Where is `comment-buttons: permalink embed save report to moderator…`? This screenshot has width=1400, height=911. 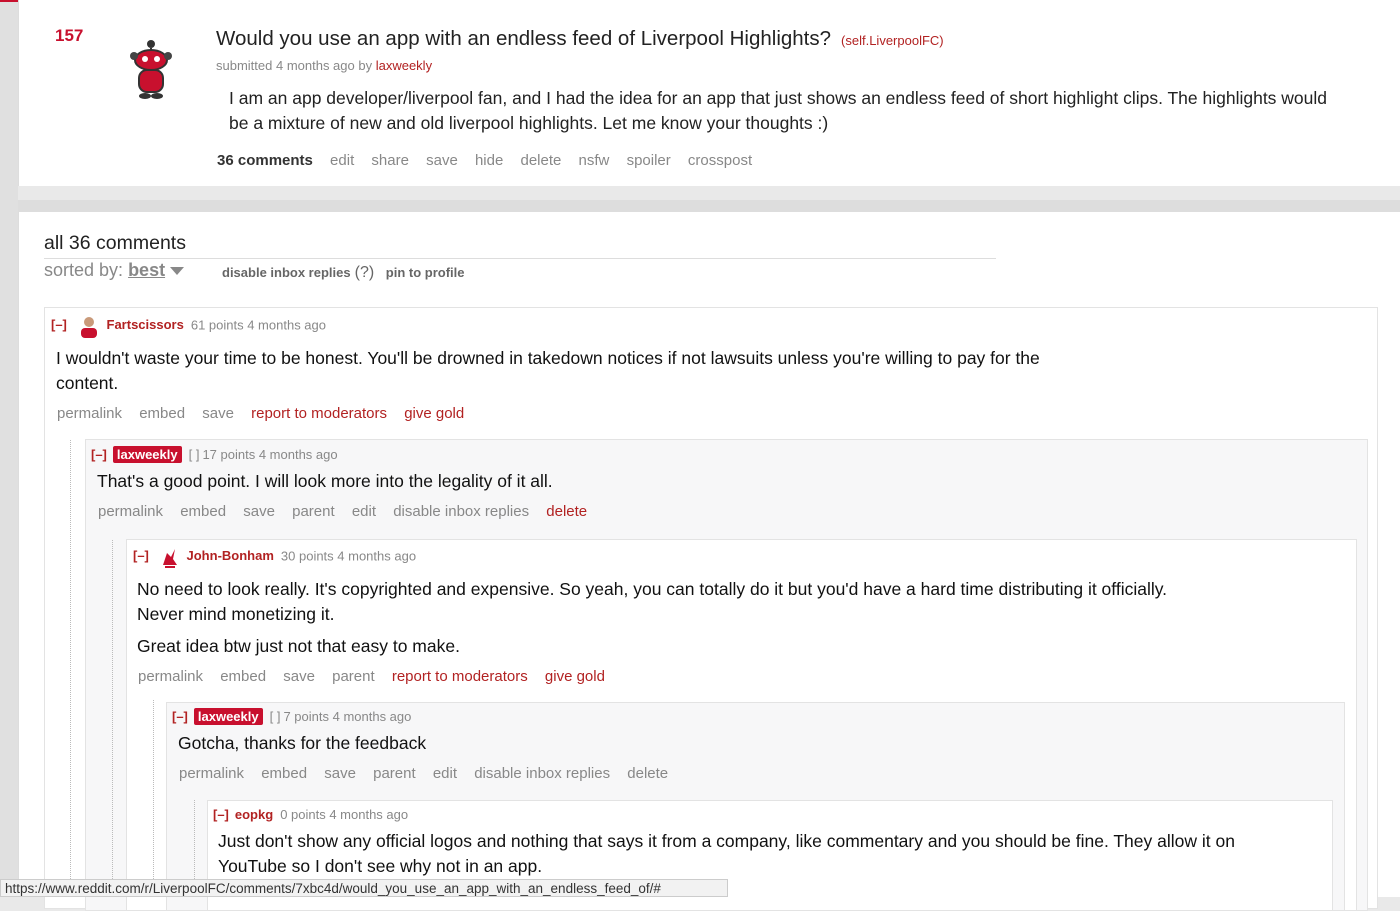
comment-buttons: permalink embed save report to moderator… is located at coordinates (267, 413).